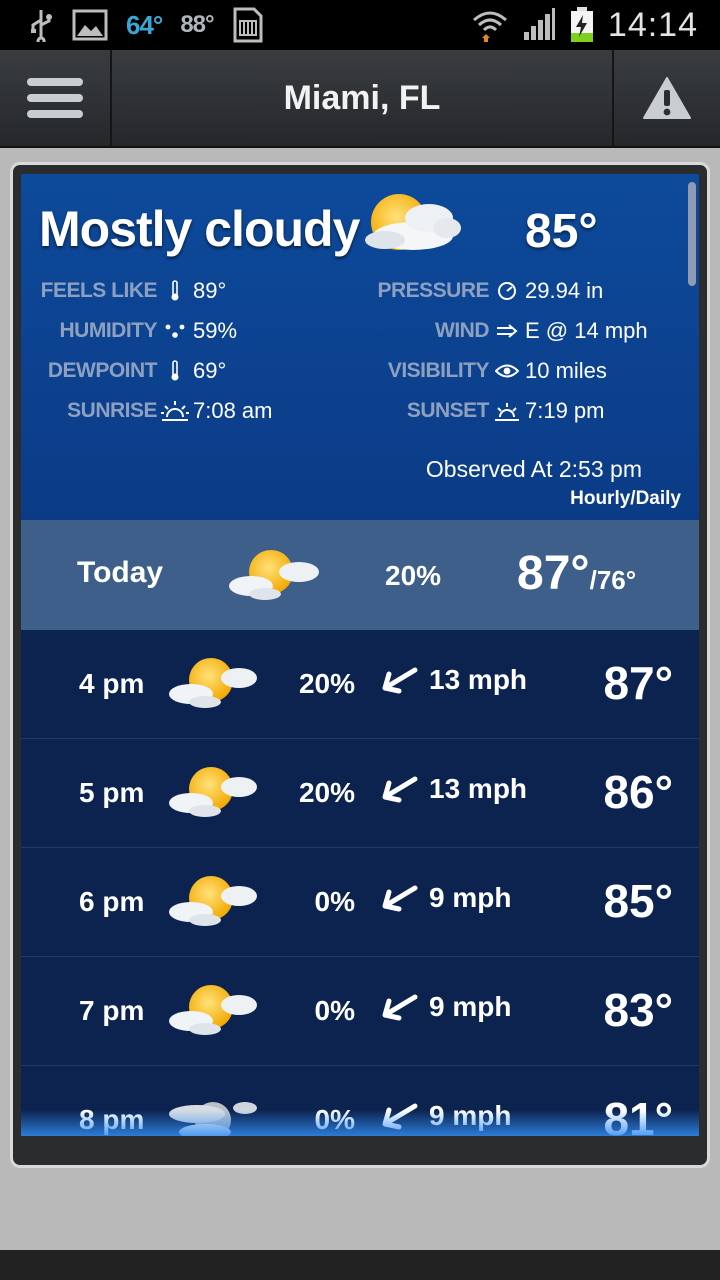  Describe the element at coordinates (652, 24) in the screenshot. I see `status-time: 14:14` at that location.